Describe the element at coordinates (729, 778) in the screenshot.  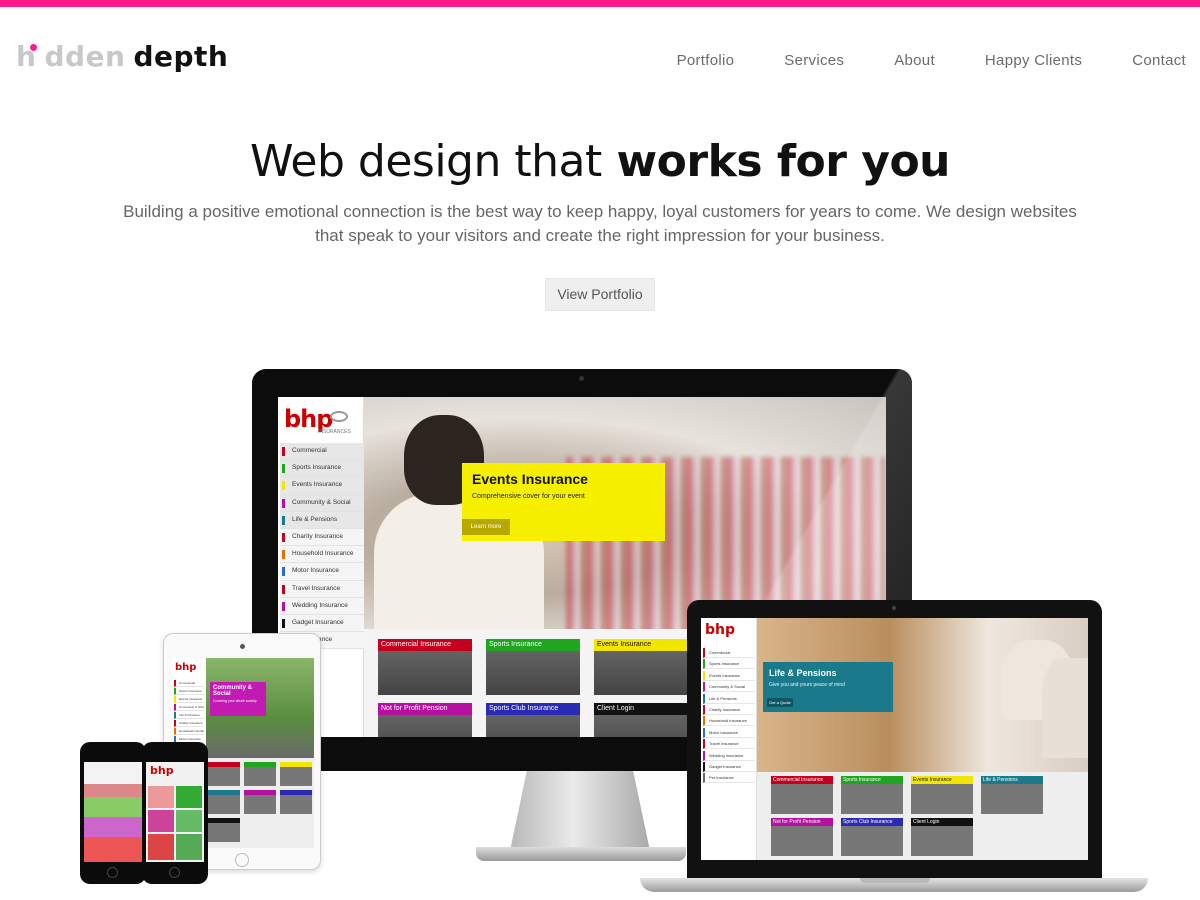
I see `laptop-menu-item: Pet Insurance` at that location.